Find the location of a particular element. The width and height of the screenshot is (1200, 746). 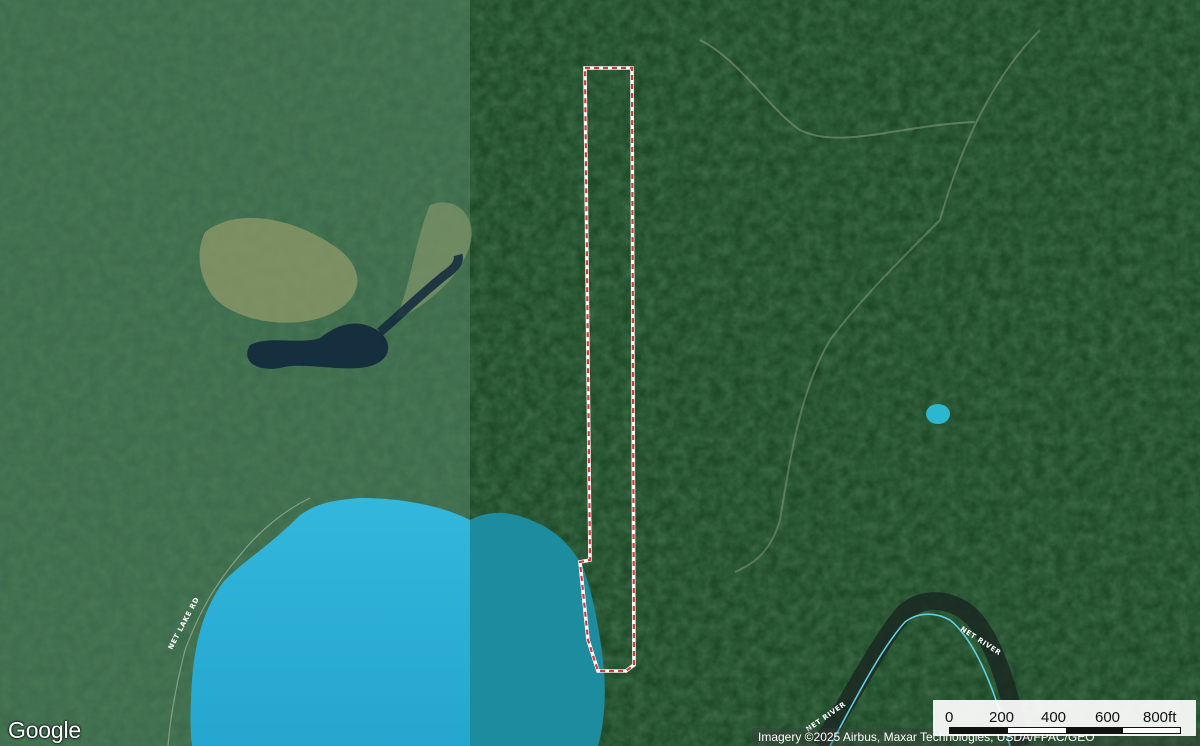

scale-bar: 0 200 400 600 800ft is located at coordinates (1064, 718).